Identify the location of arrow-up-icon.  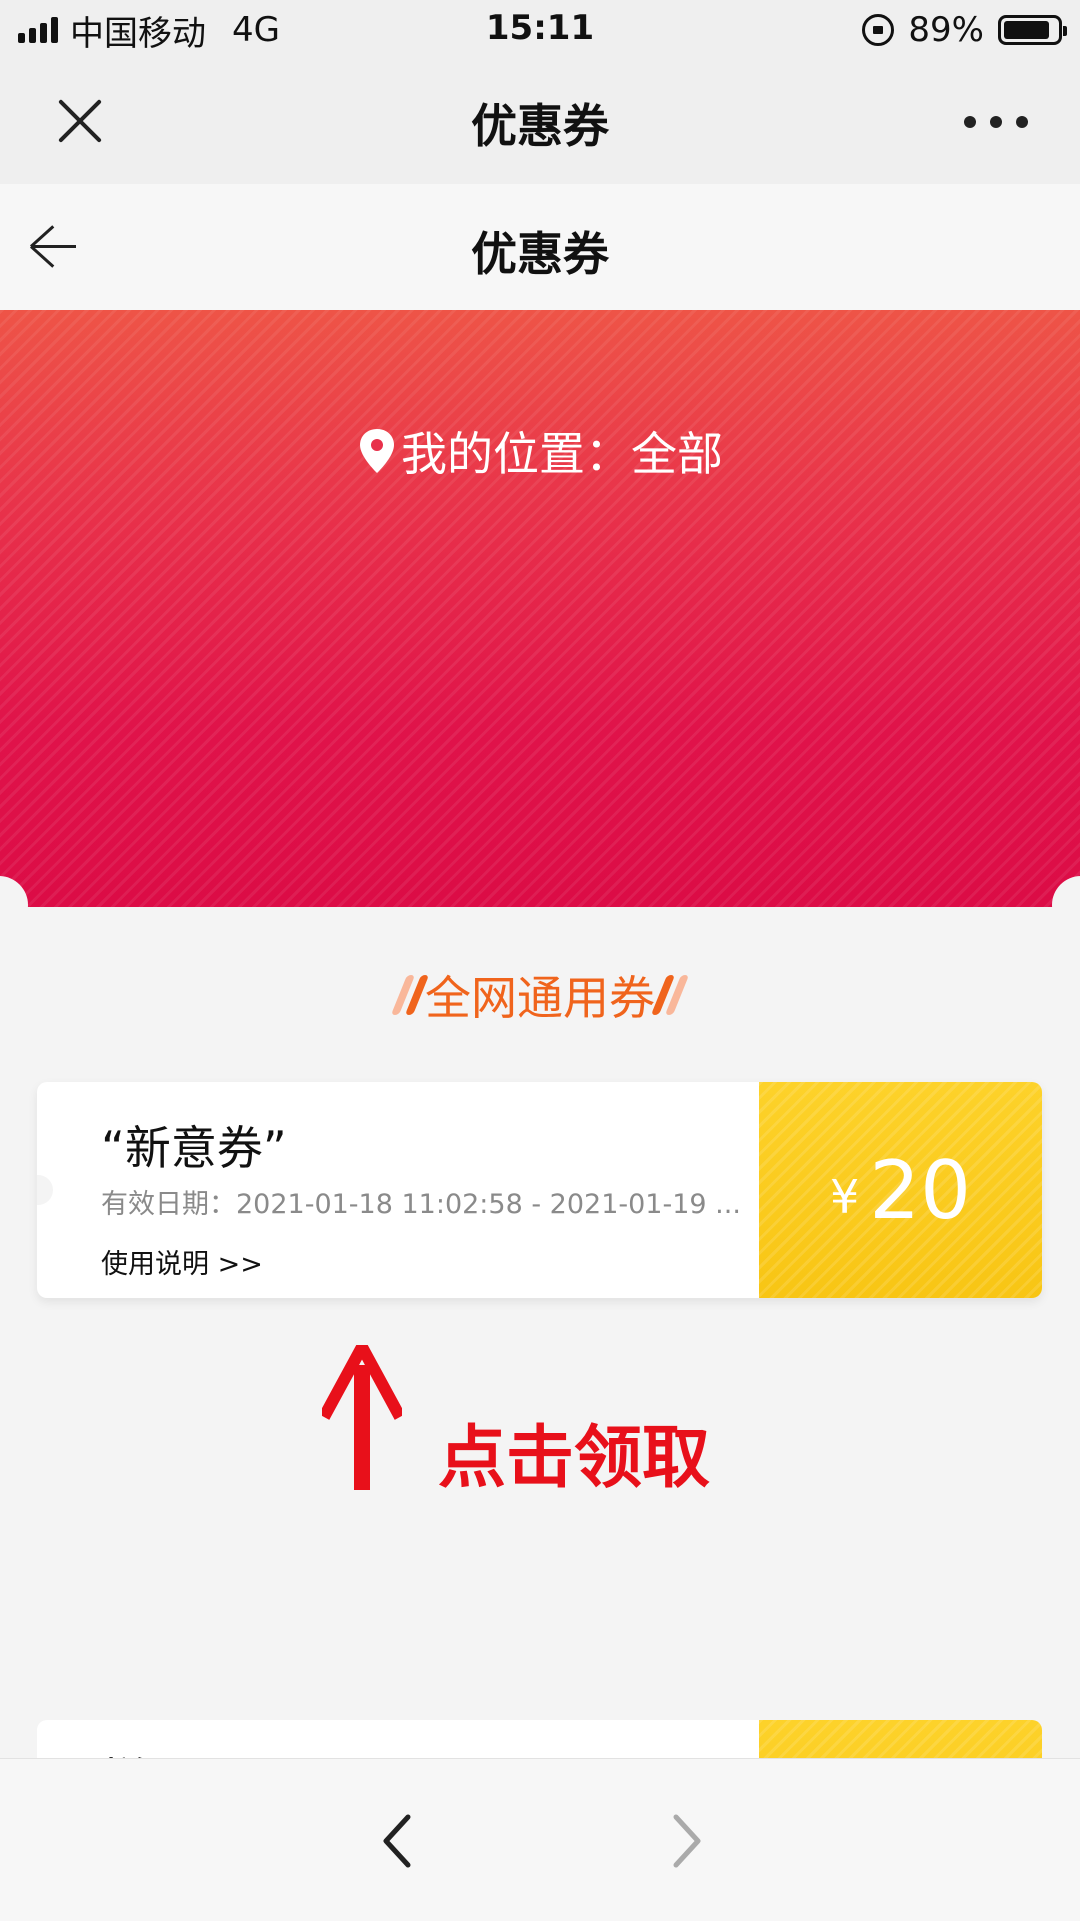
(362, 1417).